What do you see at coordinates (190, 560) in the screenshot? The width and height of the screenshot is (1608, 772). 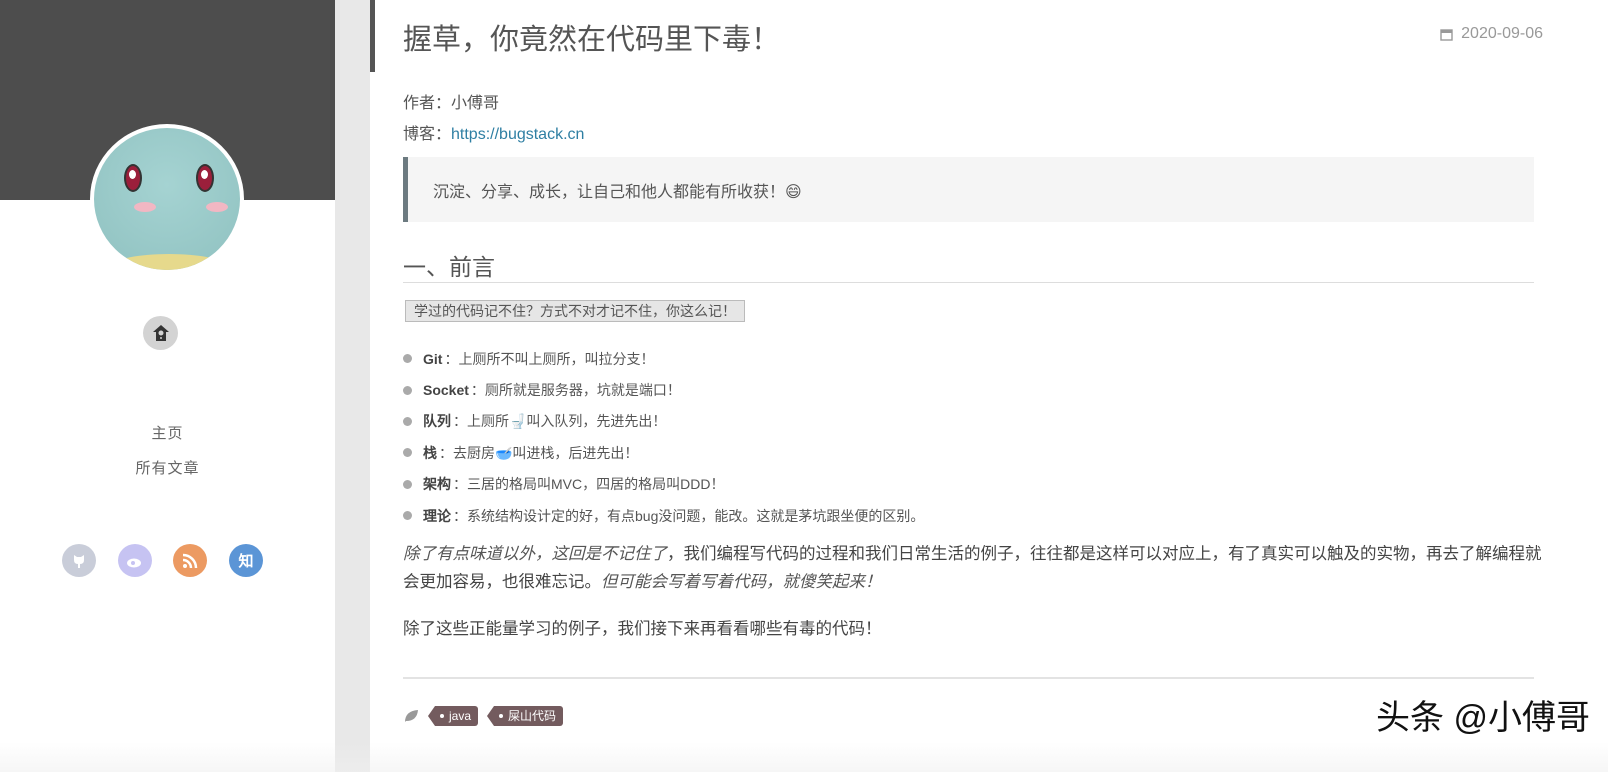 I see `rss-icon` at bounding box center [190, 560].